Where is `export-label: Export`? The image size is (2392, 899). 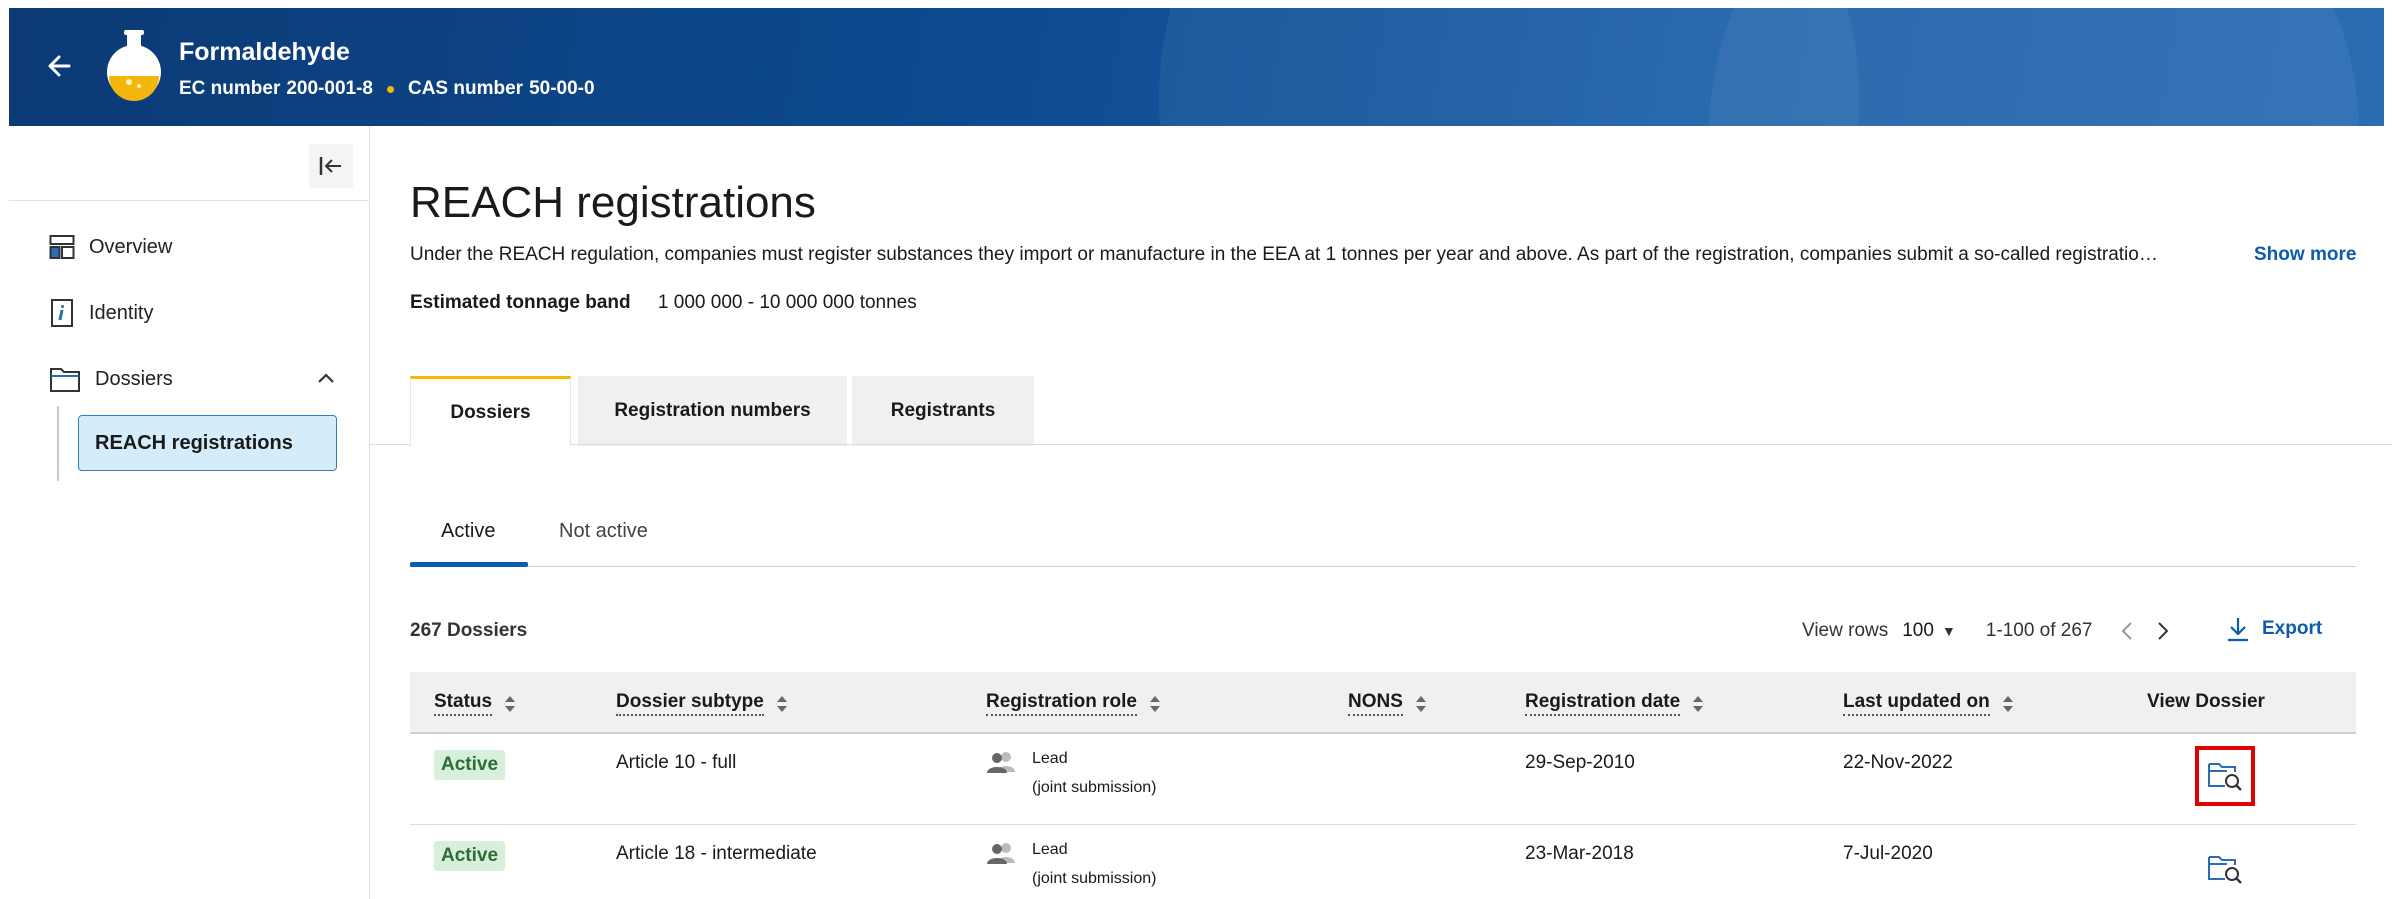
export-label: Export is located at coordinates (2292, 628).